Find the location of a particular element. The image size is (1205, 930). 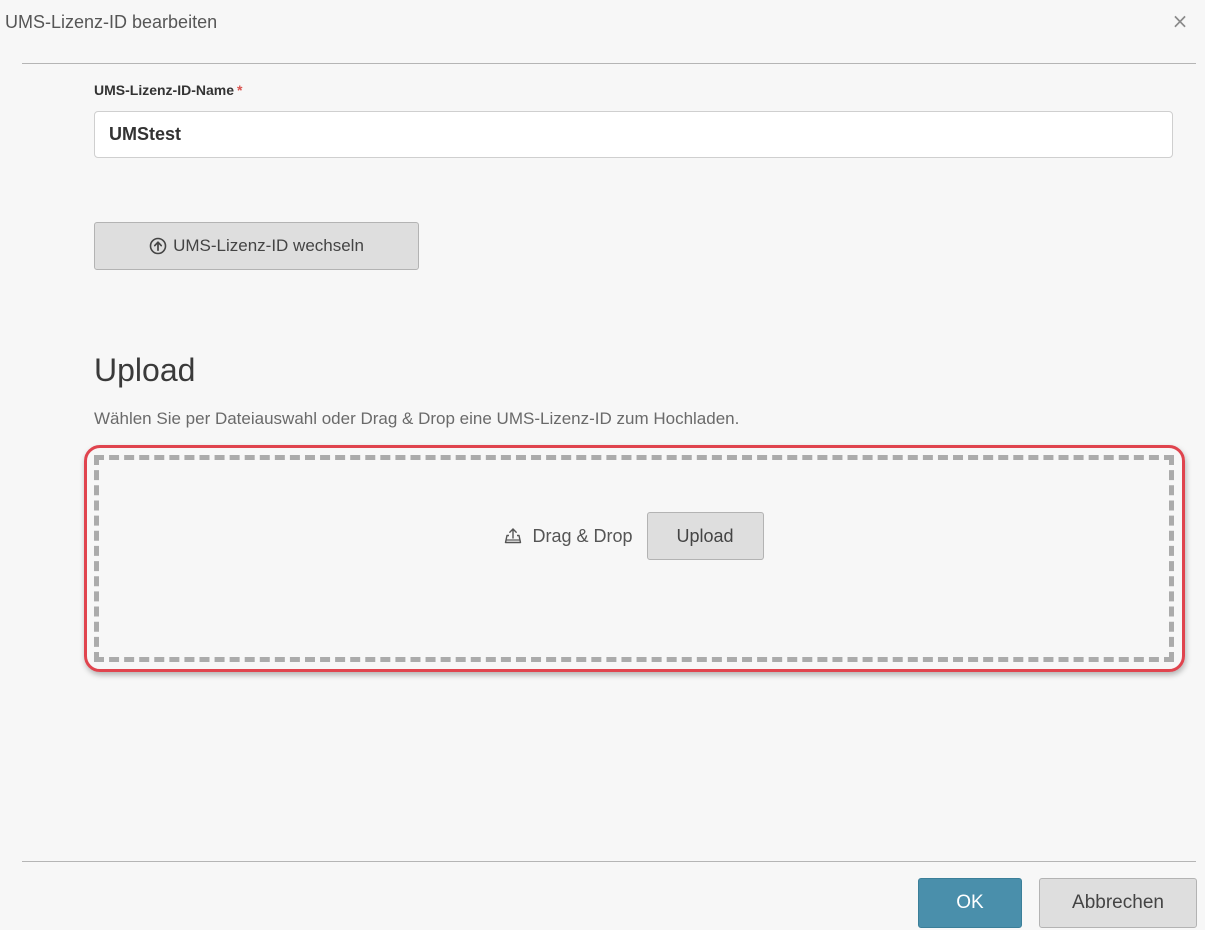

license-name-input is located at coordinates (633, 134).